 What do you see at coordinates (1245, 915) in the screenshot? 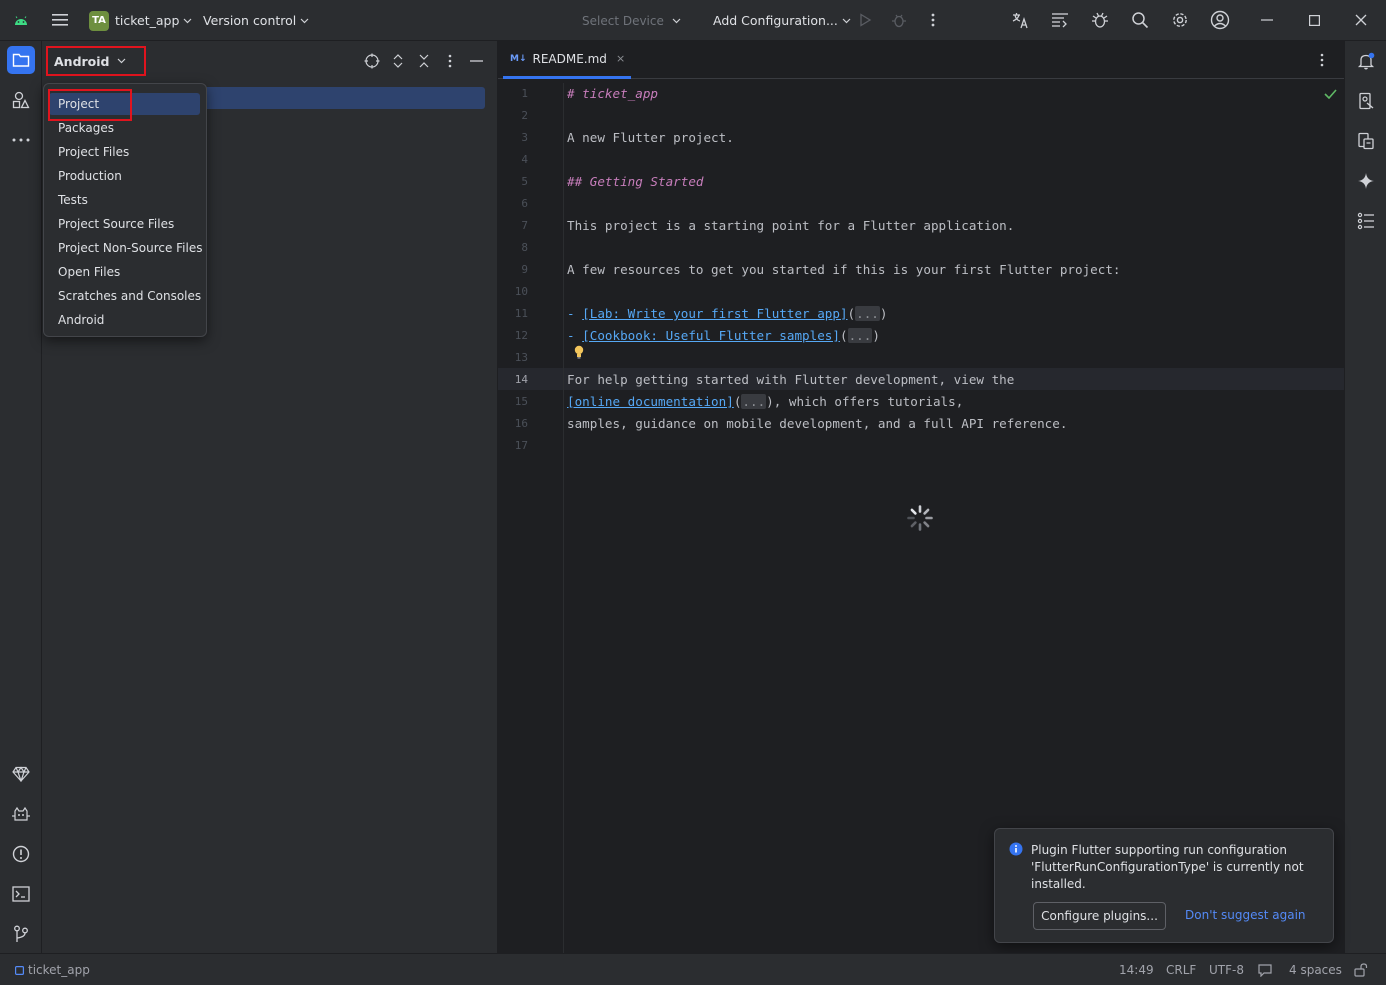
I see `dont-suggest-again-link: Don't suggest again` at bounding box center [1245, 915].